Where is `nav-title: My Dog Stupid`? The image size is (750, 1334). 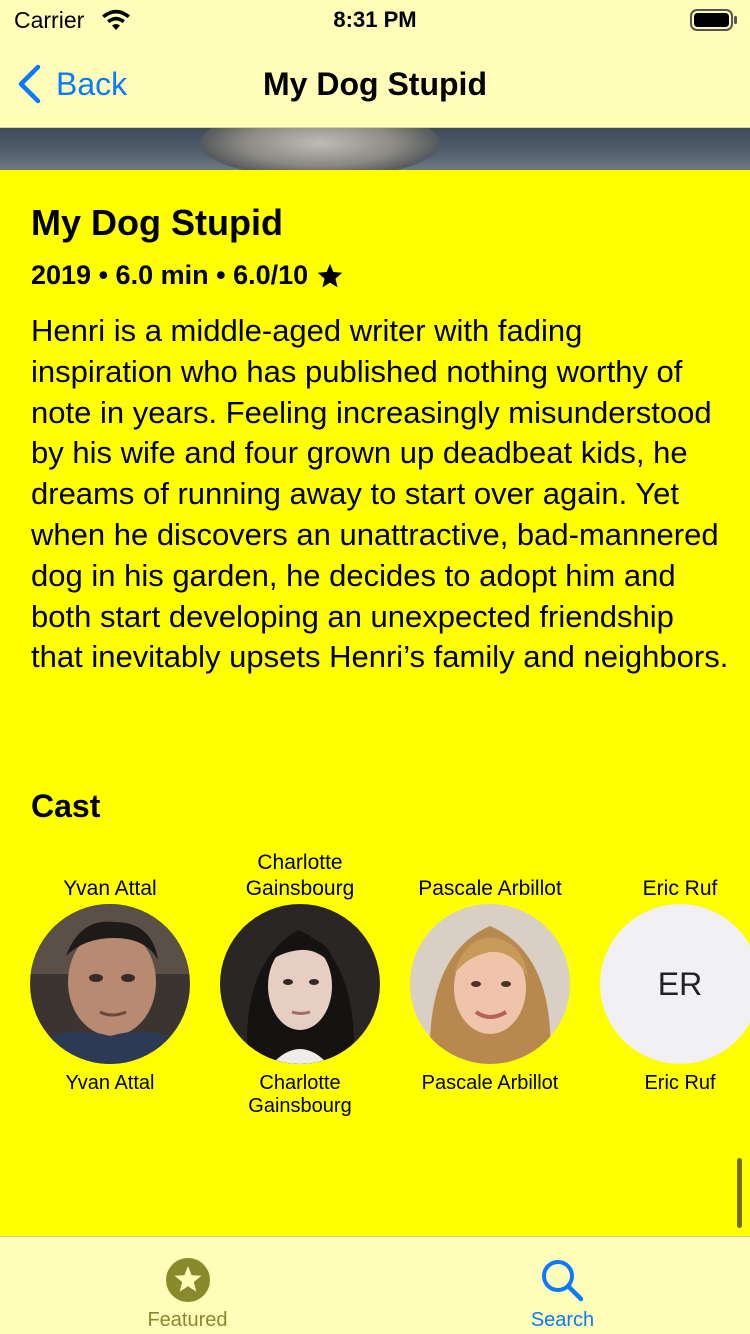
nav-title: My Dog Stupid is located at coordinates (375, 84).